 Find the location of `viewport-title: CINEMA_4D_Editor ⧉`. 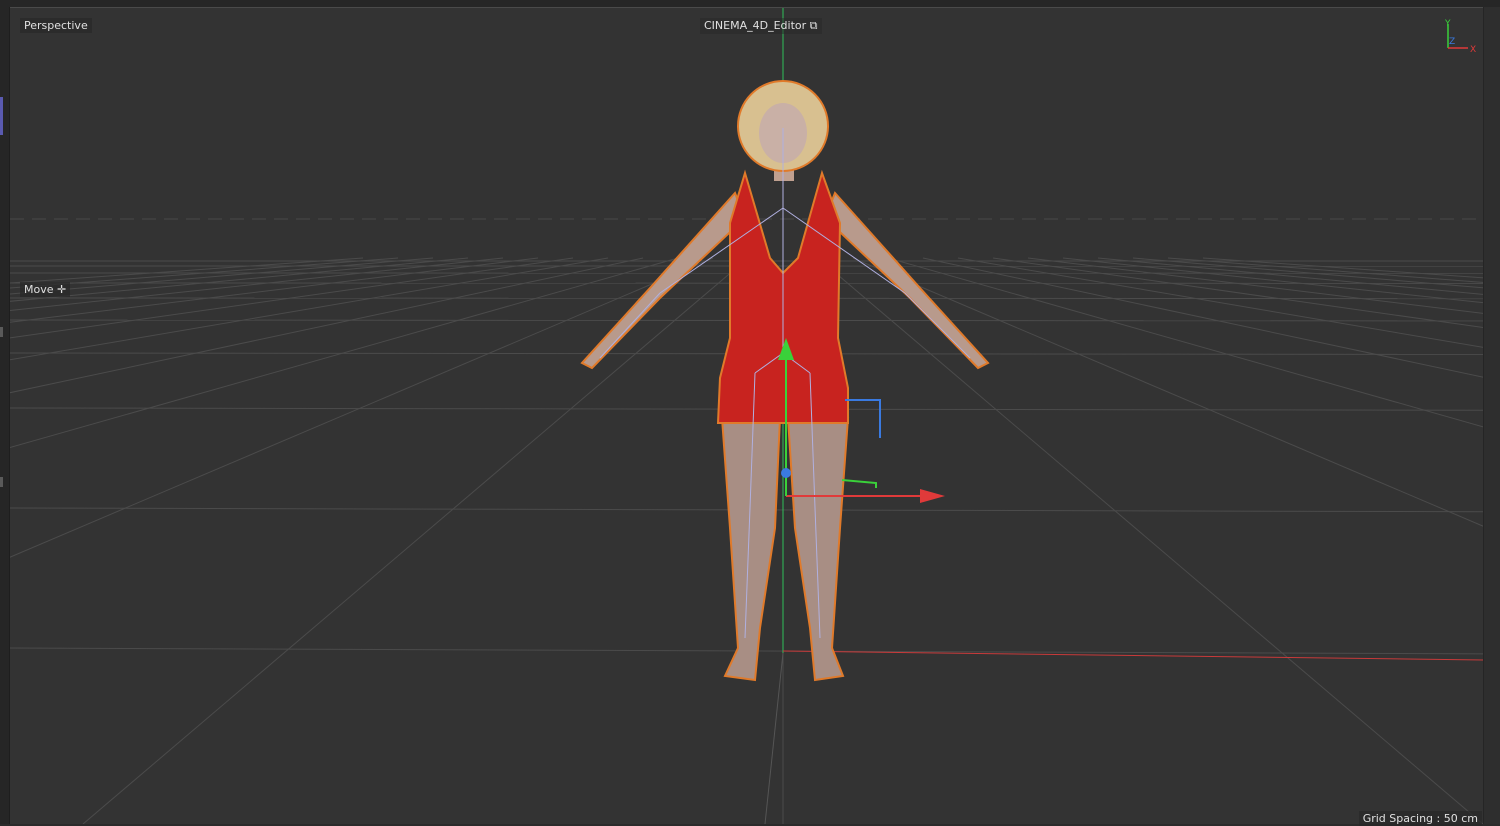

viewport-title: CINEMA_4D_Editor ⧉ is located at coordinates (761, 26).